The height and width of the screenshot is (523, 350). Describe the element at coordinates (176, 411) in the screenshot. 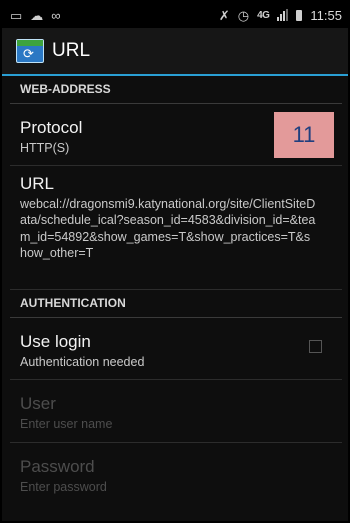

I see `user-preference: User Enter user name` at that location.